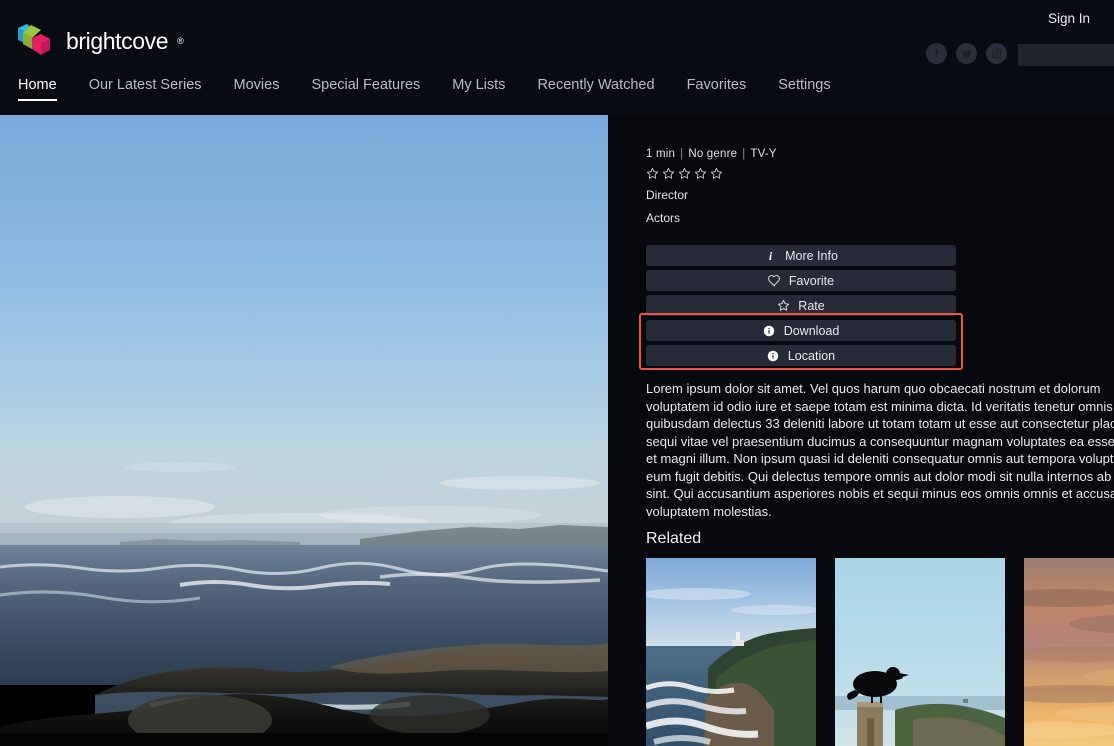 This screenshot has height=746, width=1114. I want to click on rate-button: Rate, so click(801, 305).